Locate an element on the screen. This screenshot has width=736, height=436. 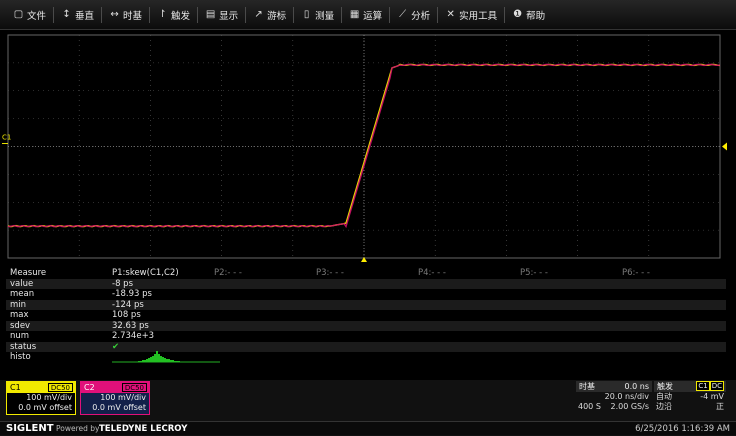
menu-label: 分析 is located at coordinates (421, 16).